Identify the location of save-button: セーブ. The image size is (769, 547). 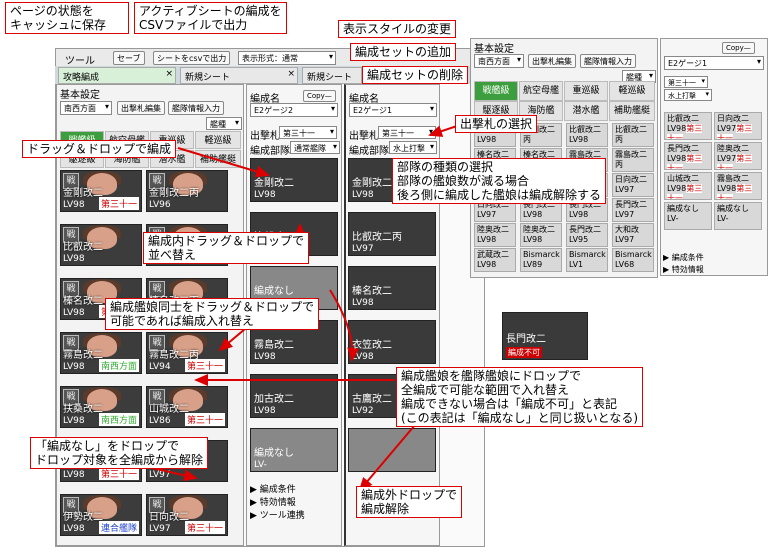
(129, 58).